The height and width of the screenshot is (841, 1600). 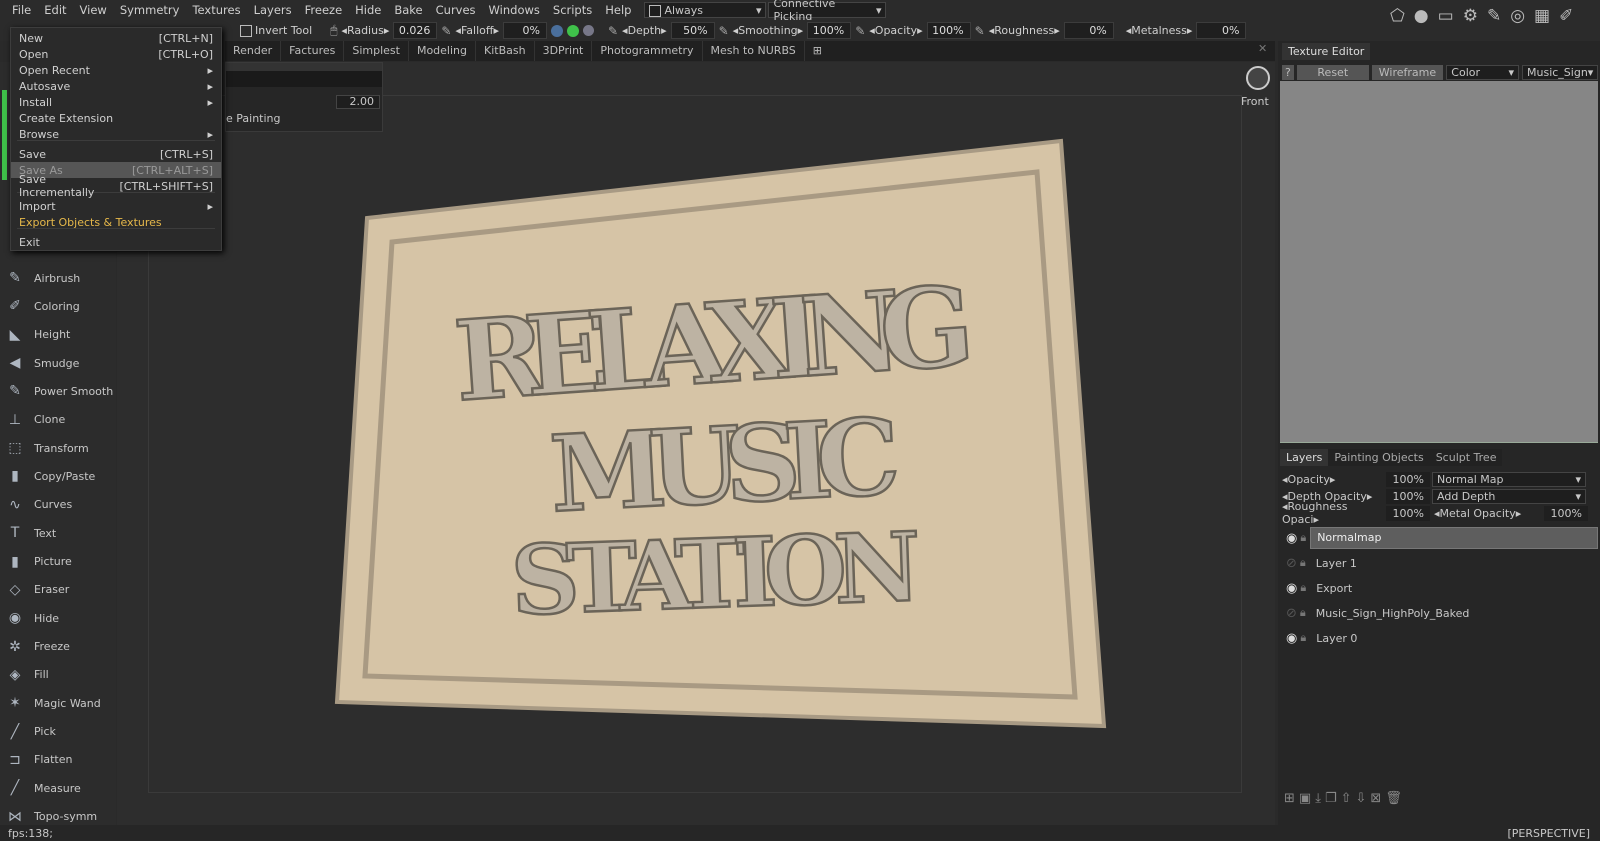 What do you see at coordinates (42, 278) in the screenshot?
I see `tool-airbrush: ✎ Airbrush` at bounding box center [42, 278].